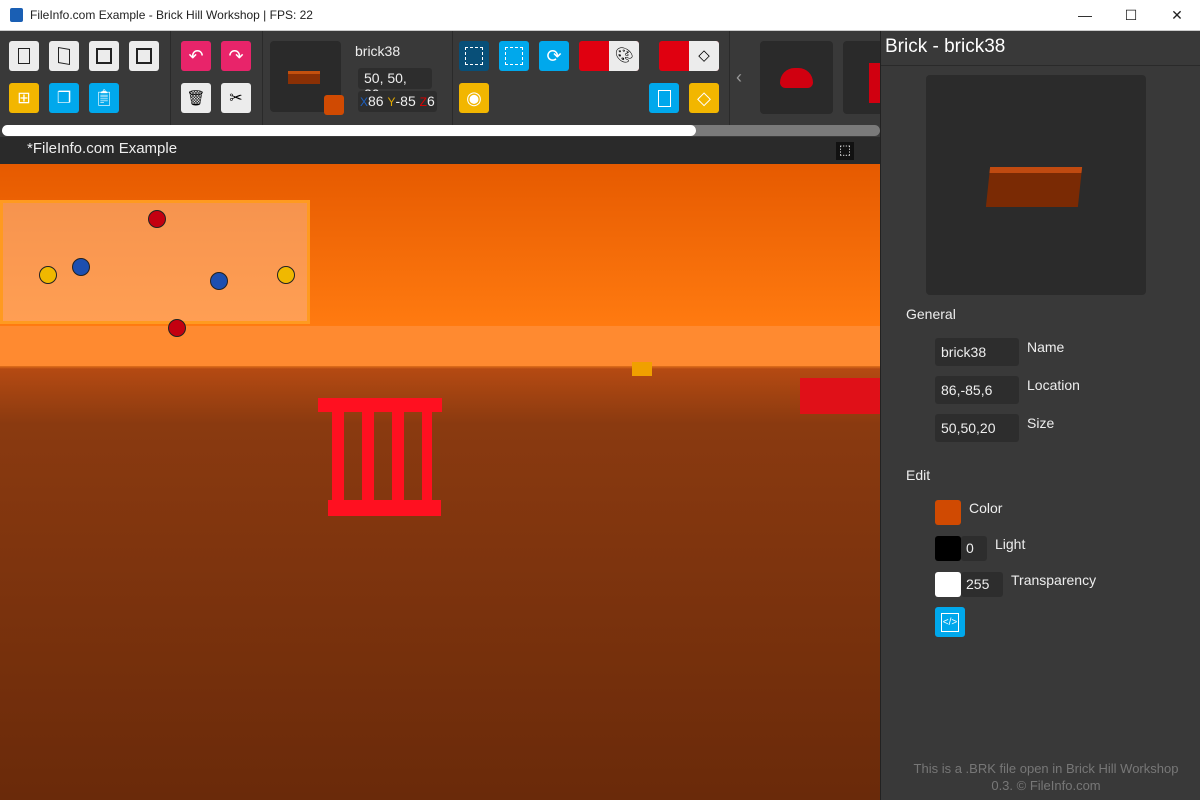 The height and width of the screenshot is (800, 1200). What do you see at coordinates (977, 390) in the screenshot?
I see `location-input: 86,-85,6` at bounding box center [977, 390].